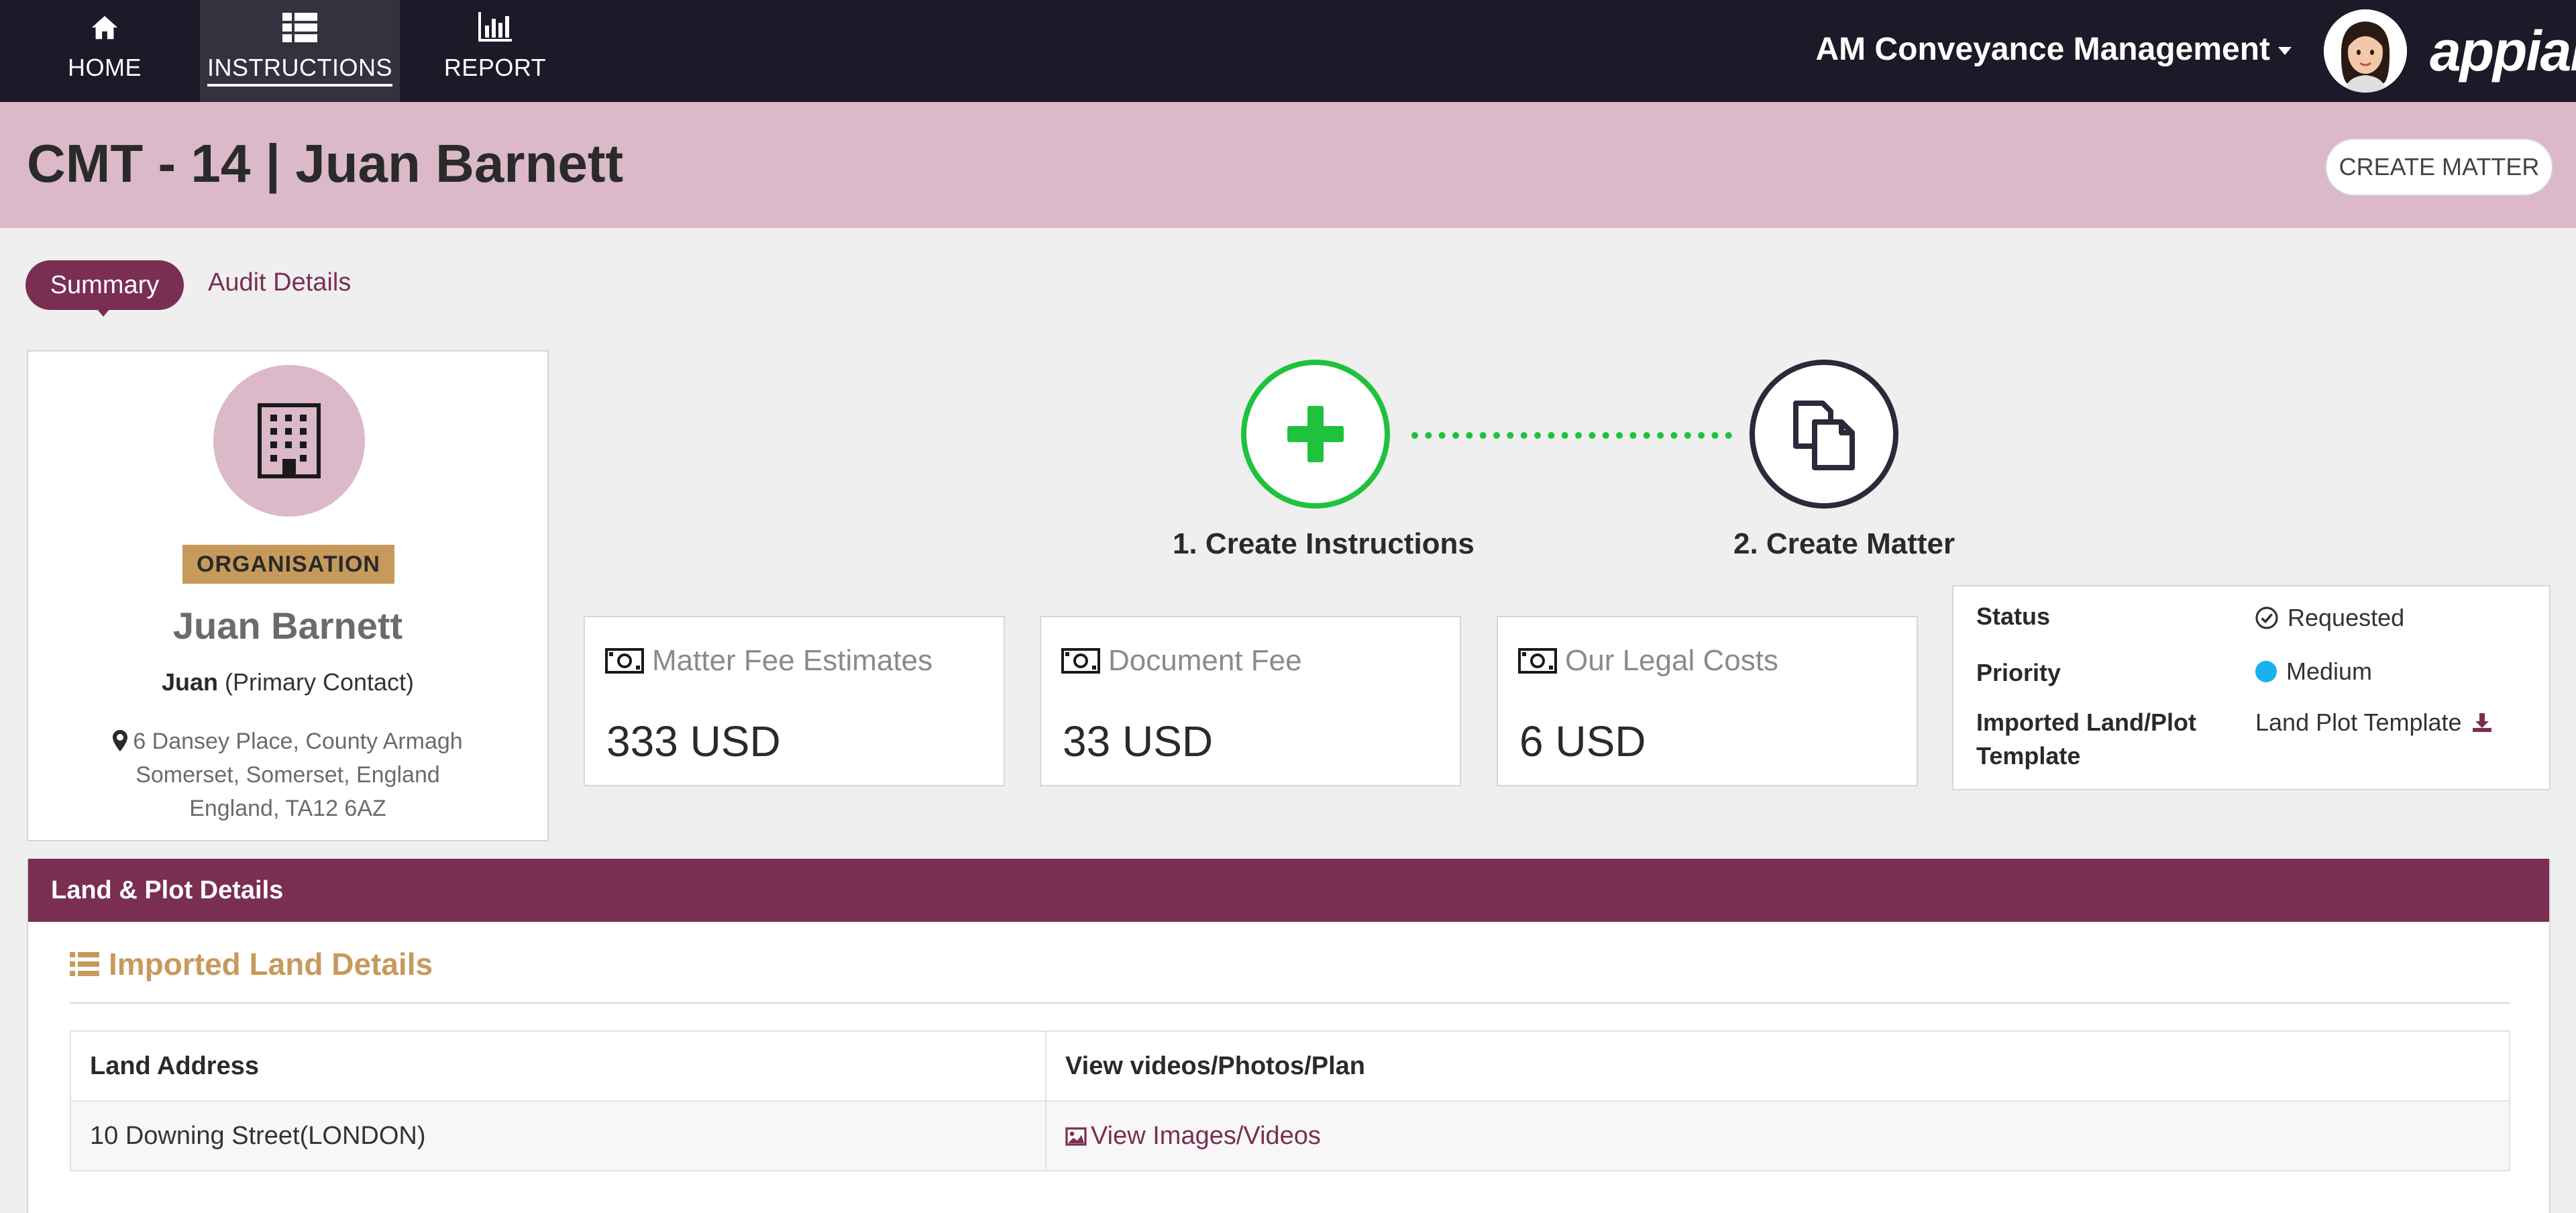 This screenshot has width=2576, height=1213. I want to click on status-value: Requested, so click(2329, 618).